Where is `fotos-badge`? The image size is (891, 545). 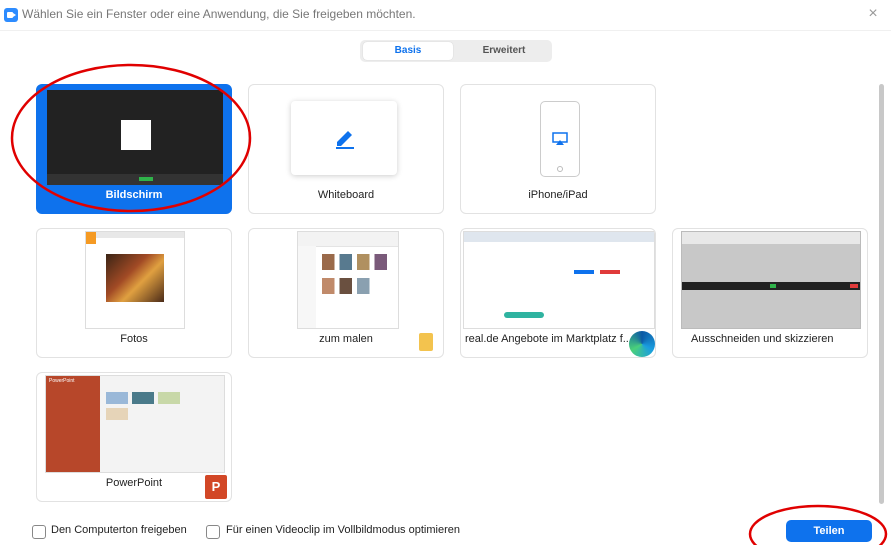 fotos-badge is located at coordinates (91, 238).